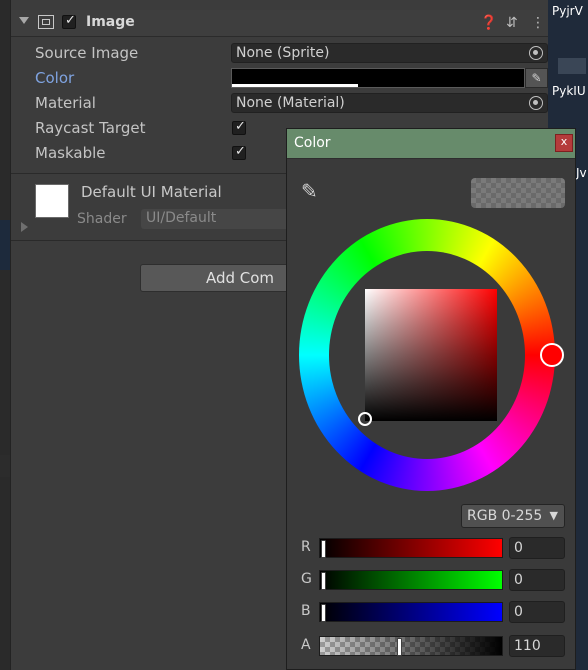 The width and height of the screenshot is (588, 670). What do you see at coordinates (411, 580) in the screenshot?
I see `channel-slider-g` at bounding box center [411, 580].